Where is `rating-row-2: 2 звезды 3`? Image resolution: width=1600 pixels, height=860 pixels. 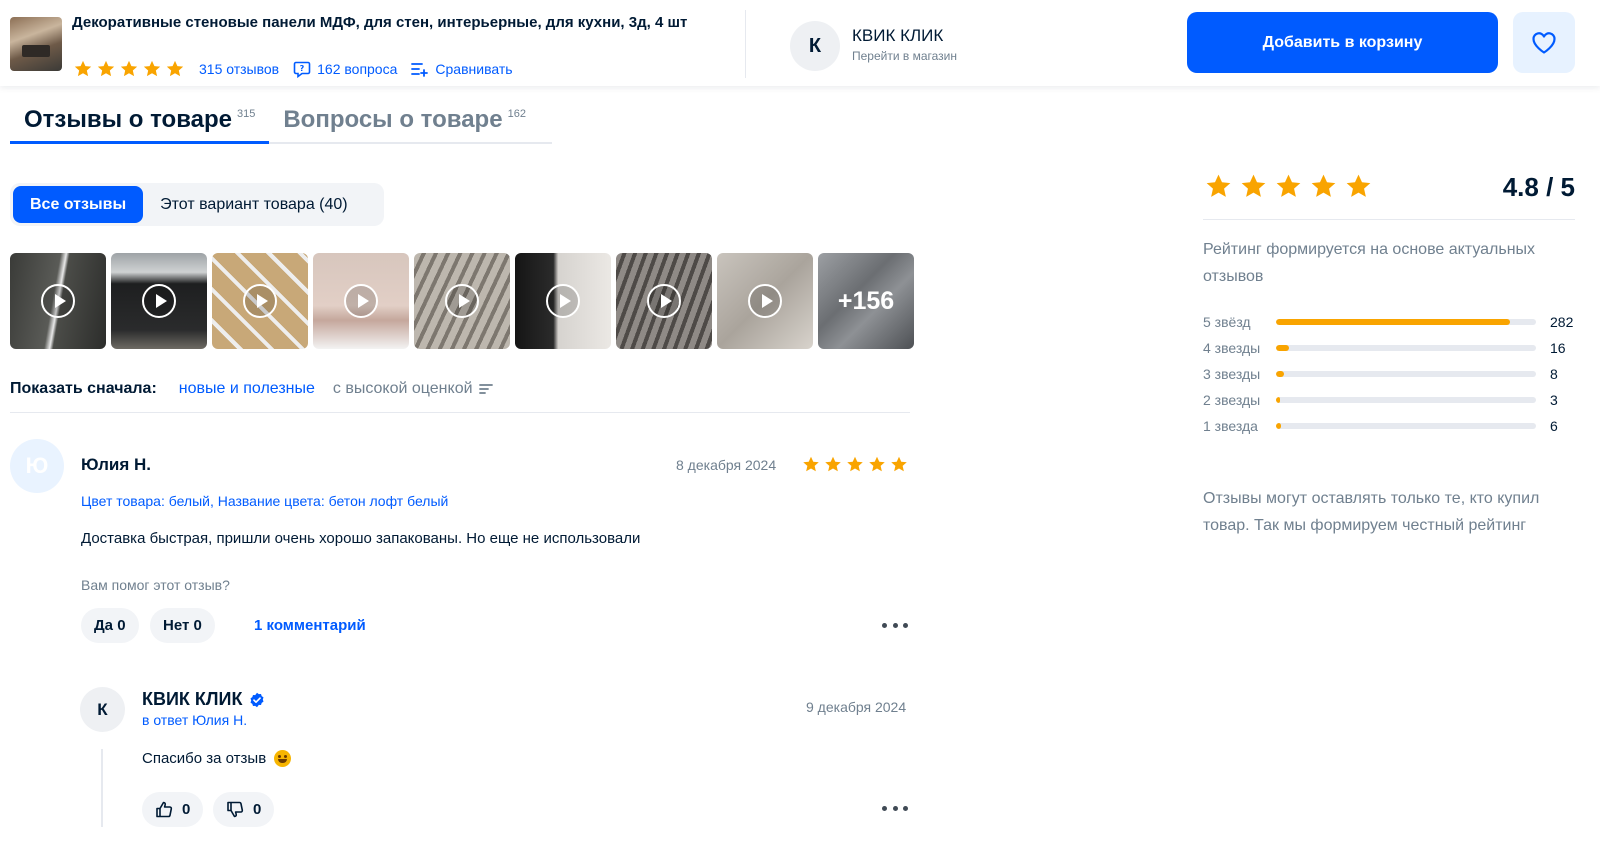
rating-row-2: 2 звезды 3 is located at coordinates (1390, 400).